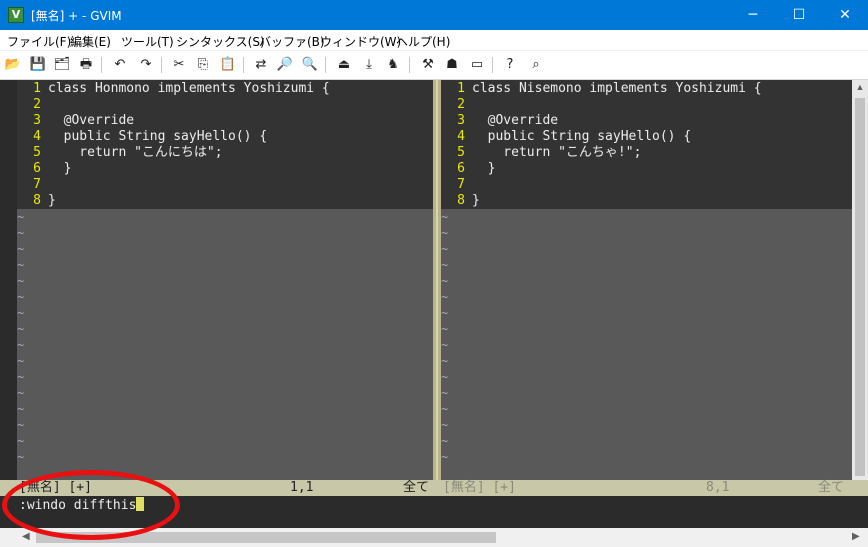  Describe the element at coordinates (428, 65) in the screenshot. I see `make-icon: ⚒` at that location.